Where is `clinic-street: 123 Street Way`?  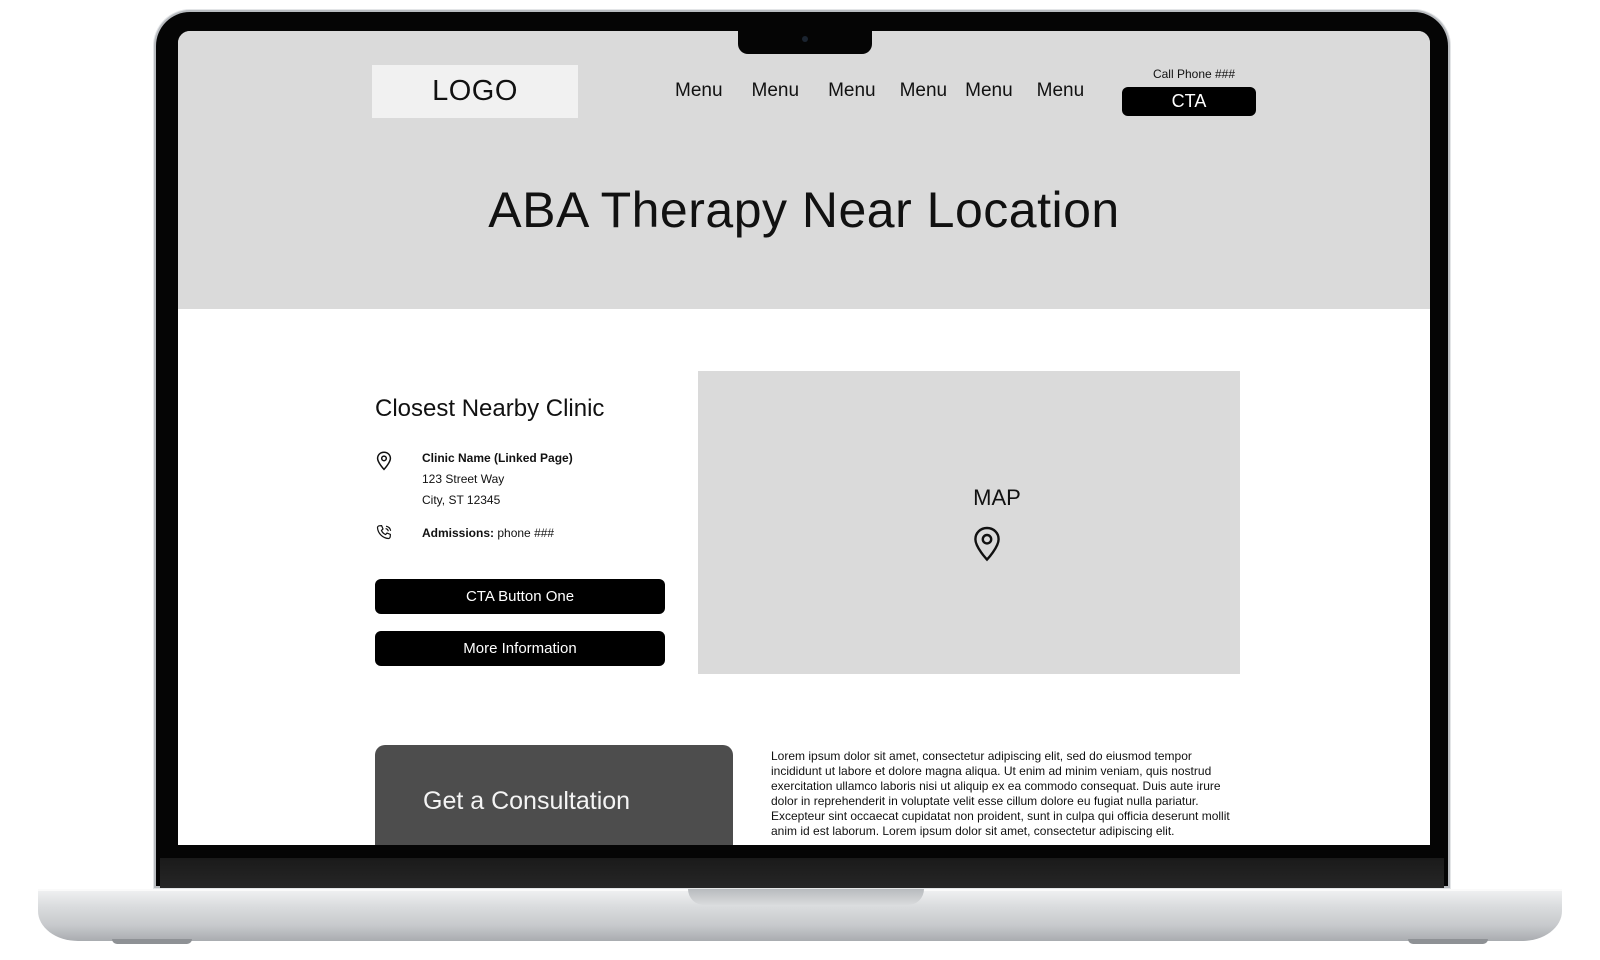 clinic-street: 123 Street Way is located at coordinates (463, 479).